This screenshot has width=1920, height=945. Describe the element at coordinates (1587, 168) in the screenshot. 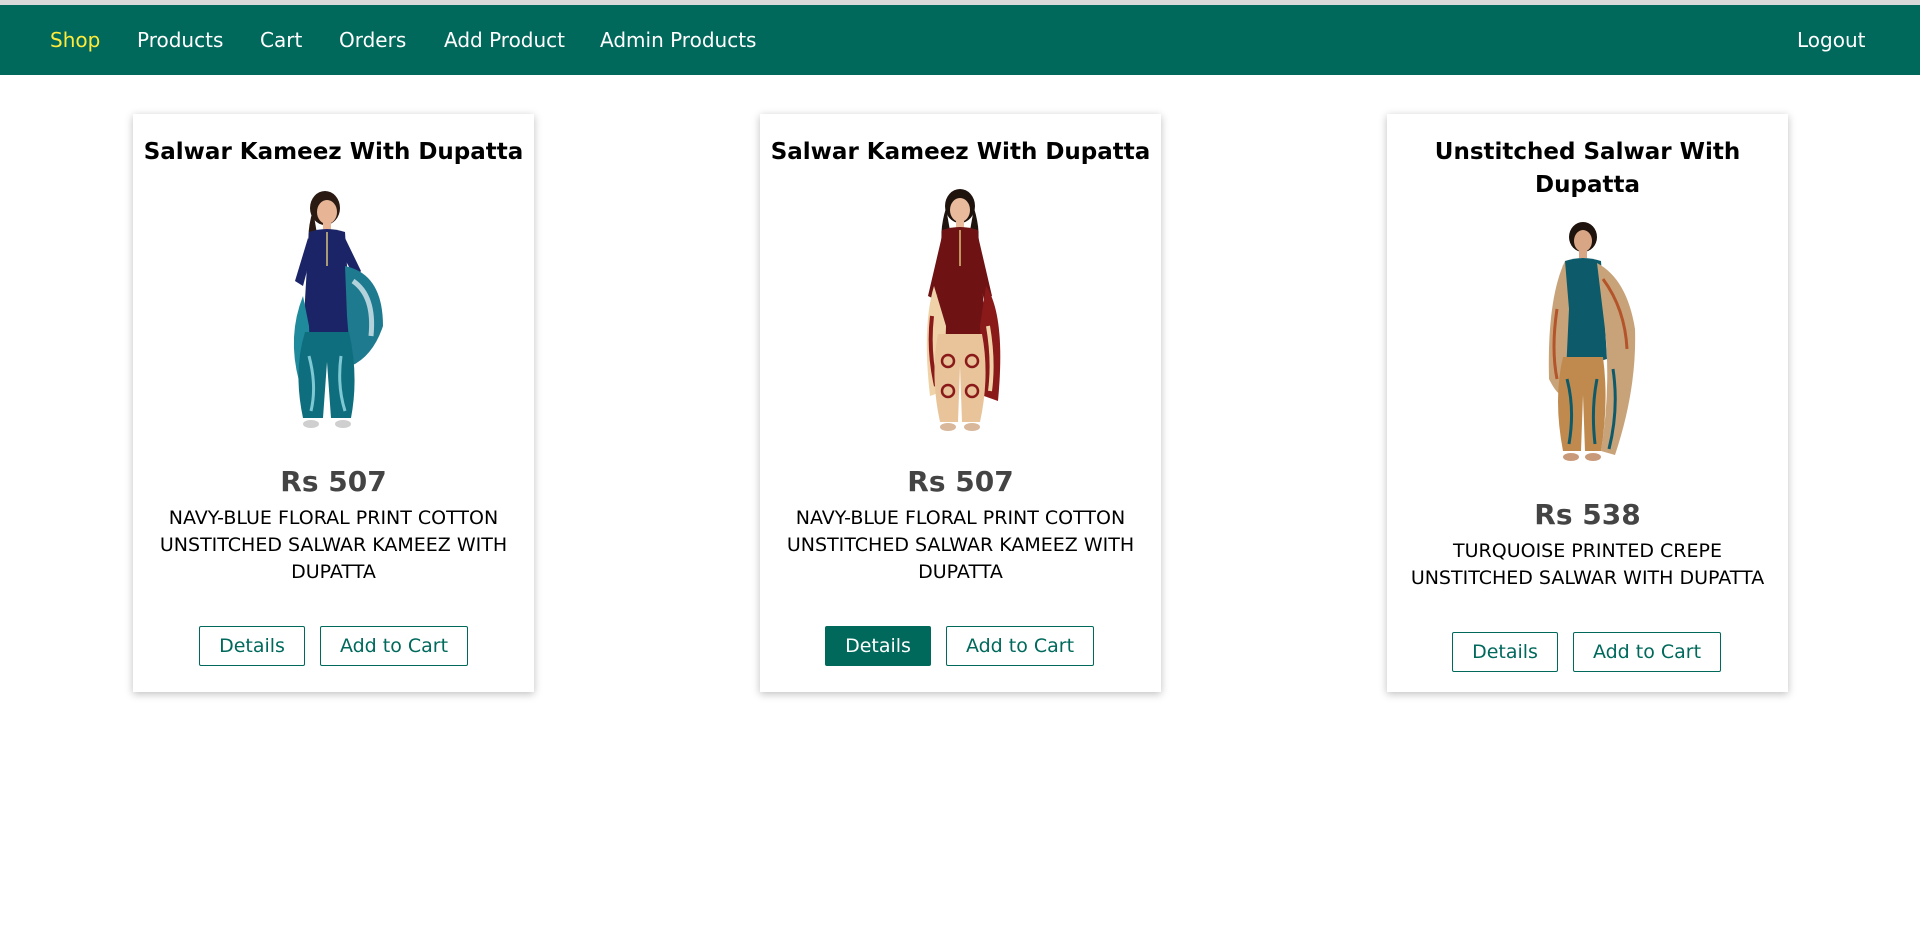

I see `product-title: Unstitched Salwar With Dupatta` at that location.